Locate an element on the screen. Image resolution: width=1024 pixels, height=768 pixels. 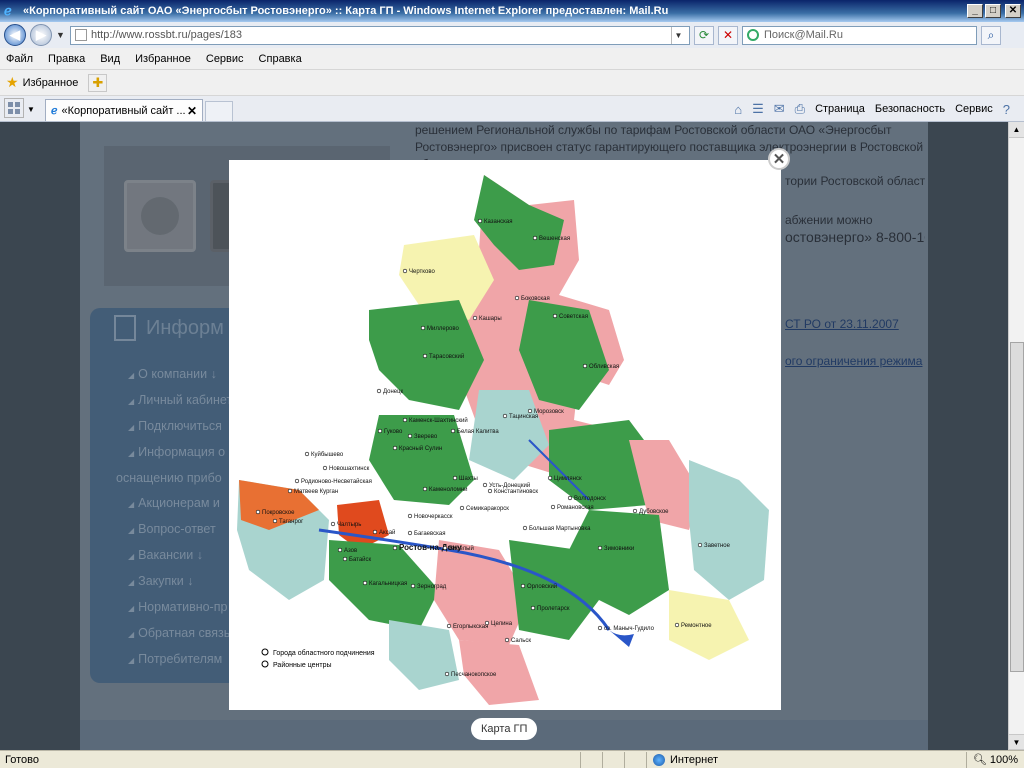
tab-active: ℯ «Корпоративный сайт ... ✕ is located at coordinates (124, 110).